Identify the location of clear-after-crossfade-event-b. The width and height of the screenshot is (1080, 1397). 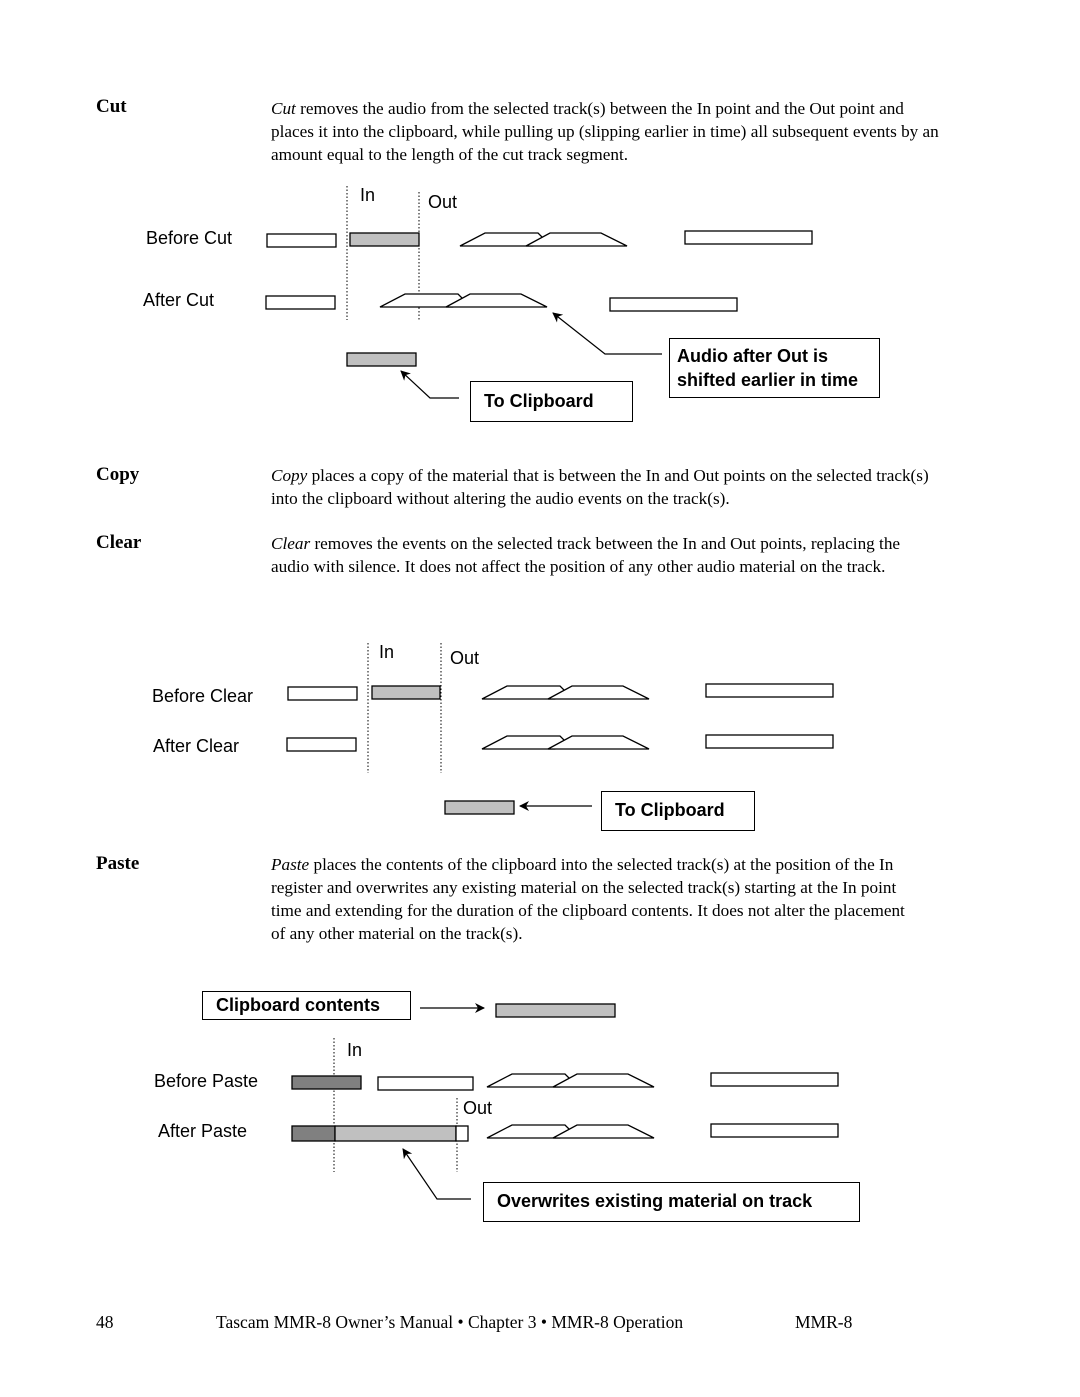
(598, 742).